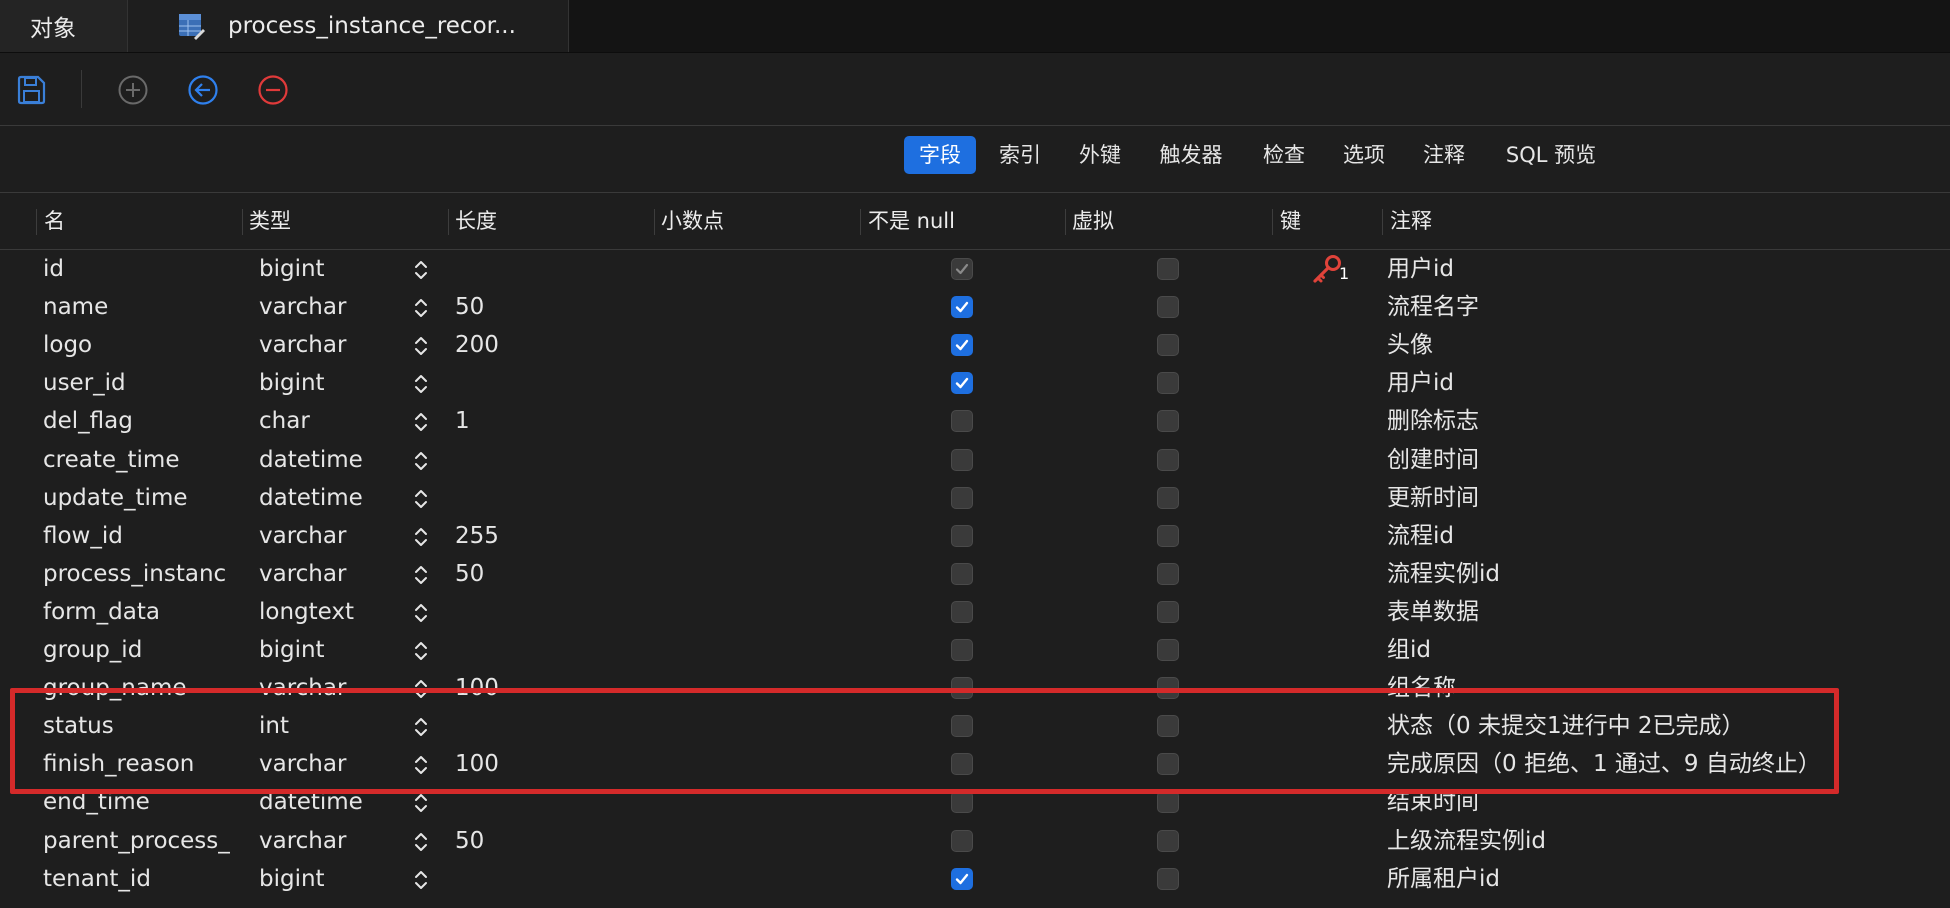 The image size is (1950, 908). What do you see at coordinates (143, 841) in the screenshot?
I see `field-name-cell: parent_process_` at bounding box center [143, 841].